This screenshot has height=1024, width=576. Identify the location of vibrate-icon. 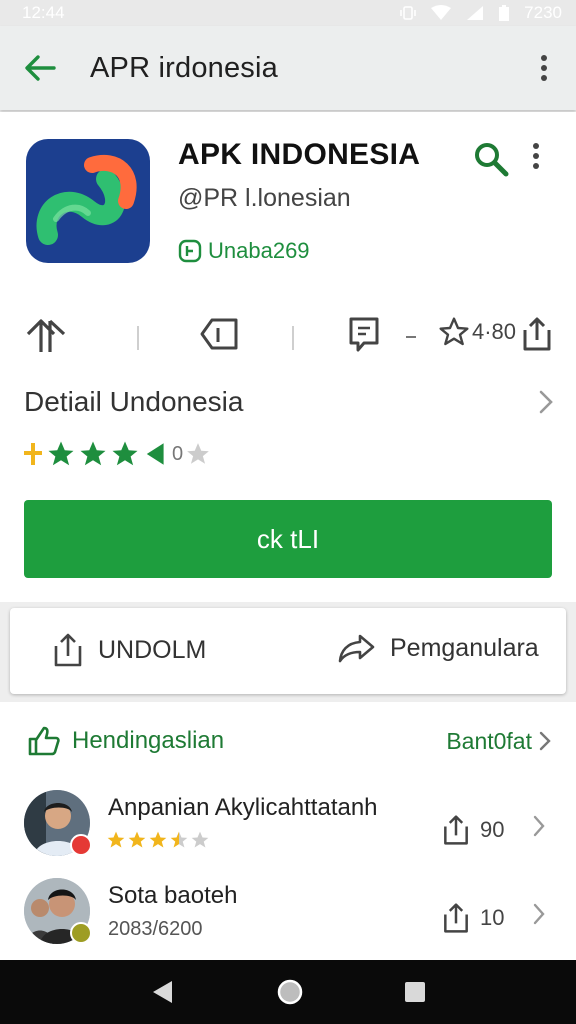
(408, 13).